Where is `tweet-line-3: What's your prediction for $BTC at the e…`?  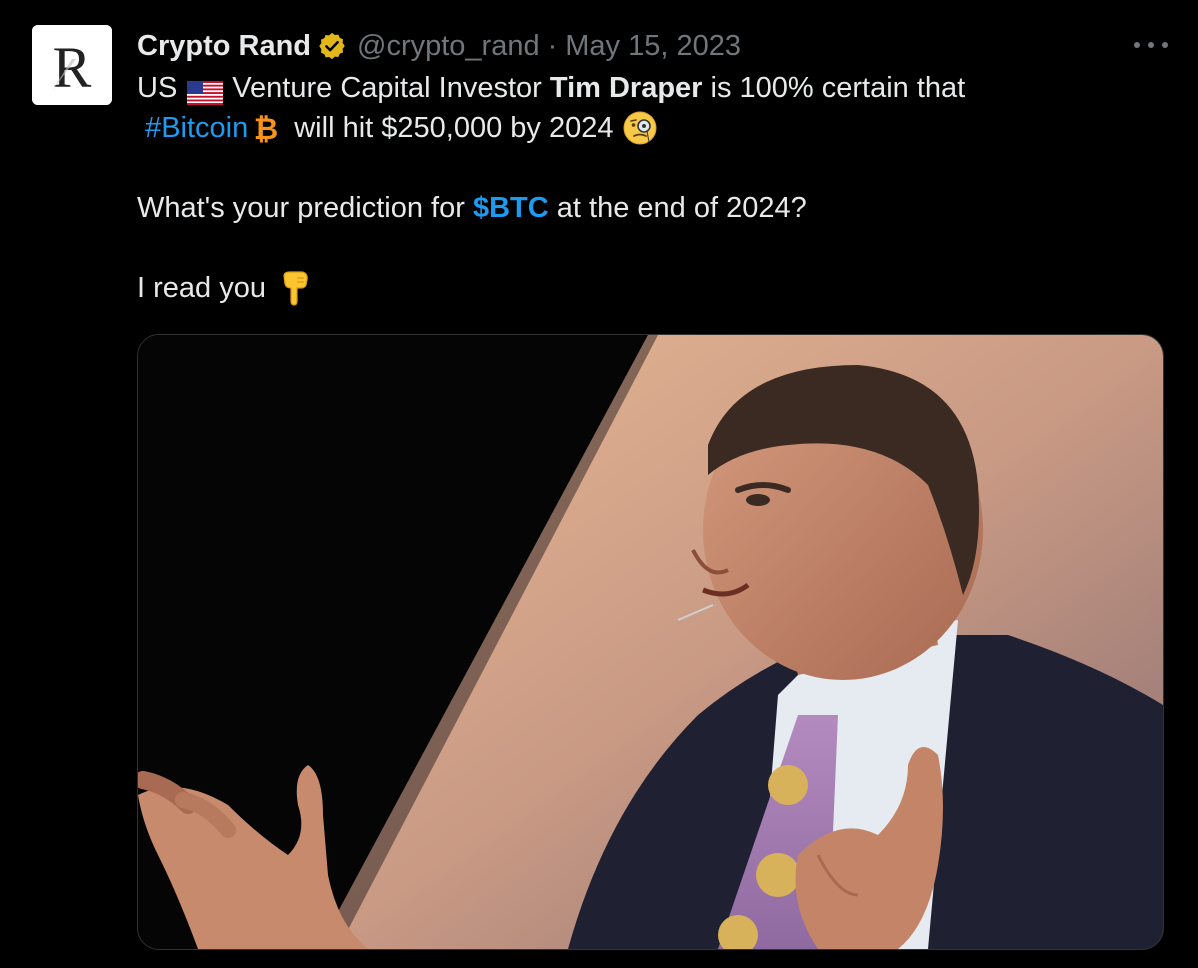 tweet-line-3: What's your prediction for $BTC at the e… is located at coordinates (647, 208).